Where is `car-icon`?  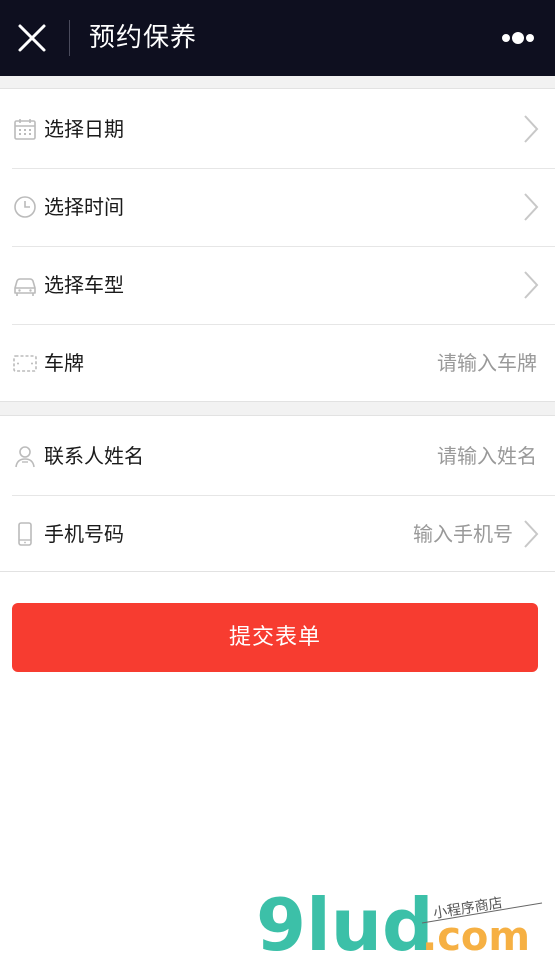
car-icon is located at coordinates (25, 287).